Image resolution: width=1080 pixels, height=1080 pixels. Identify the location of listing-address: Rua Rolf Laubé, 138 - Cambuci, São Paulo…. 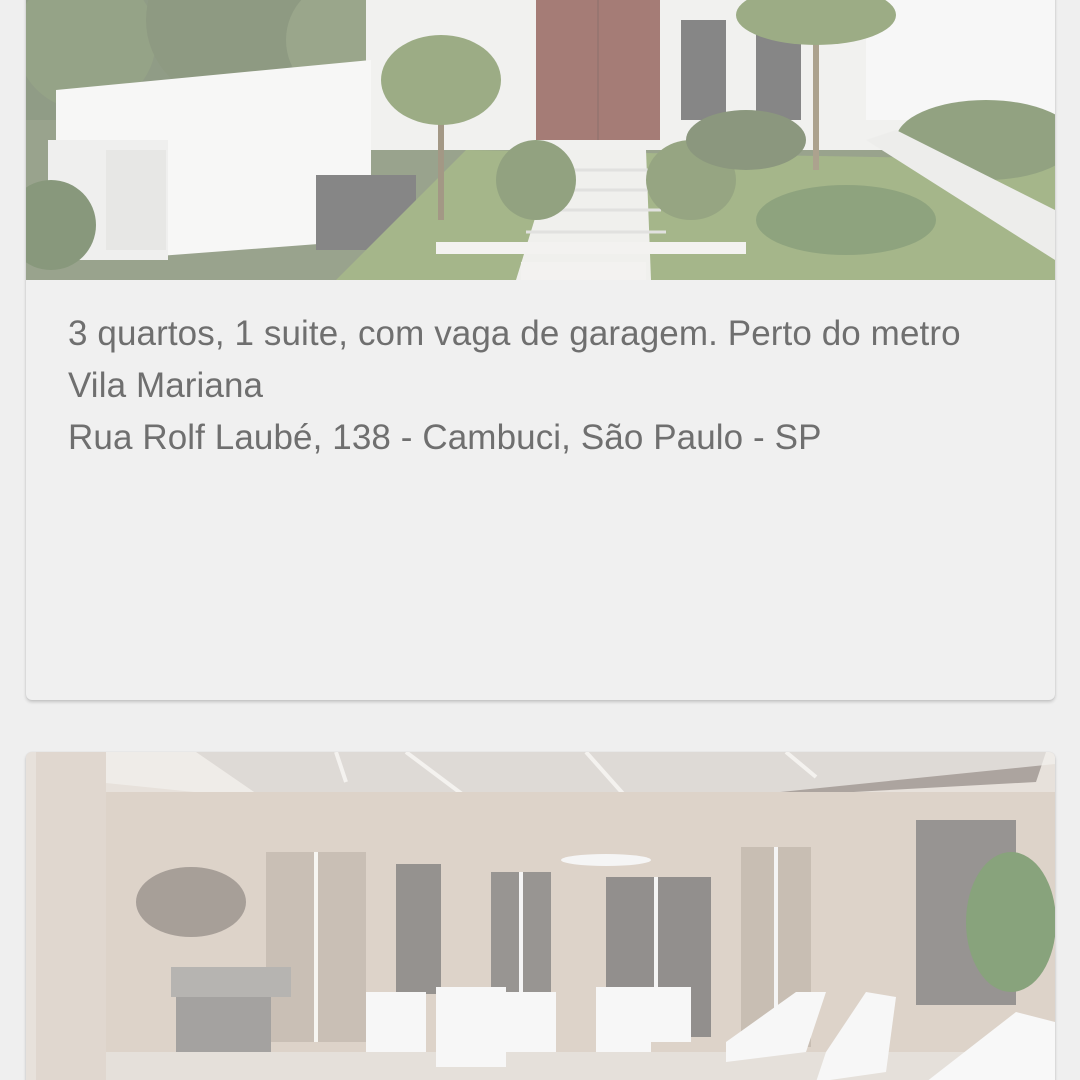
(445, 437).